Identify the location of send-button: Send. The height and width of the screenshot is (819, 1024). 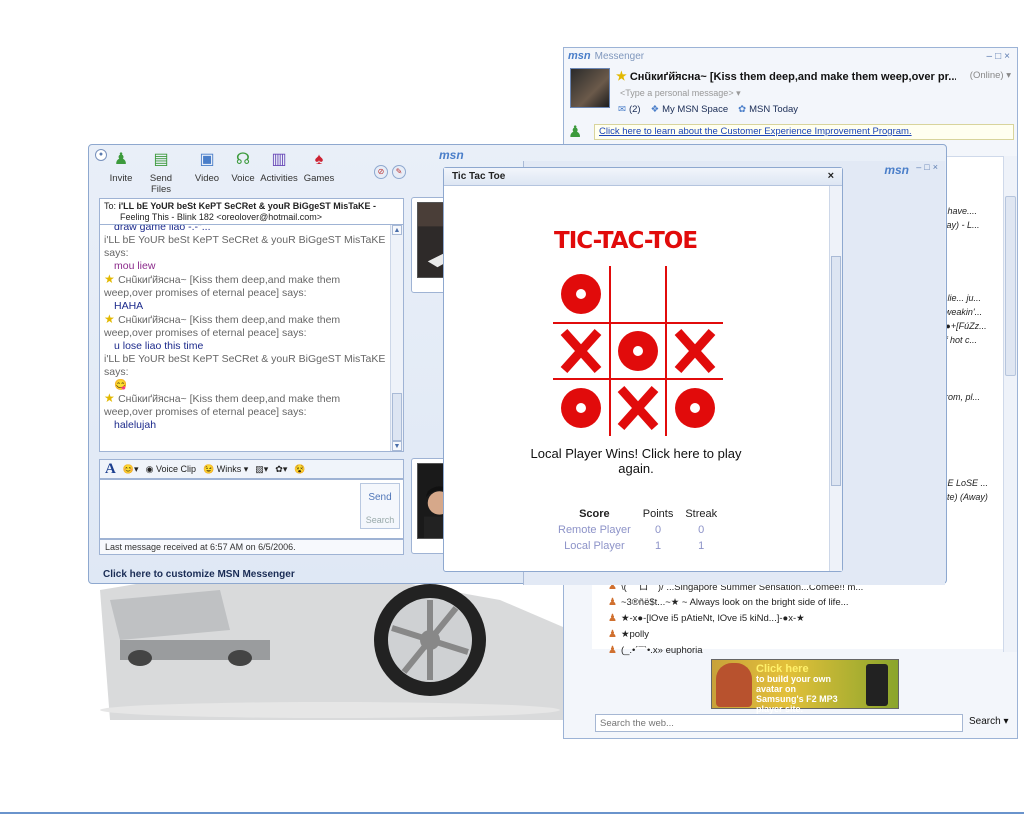
(380, 497).